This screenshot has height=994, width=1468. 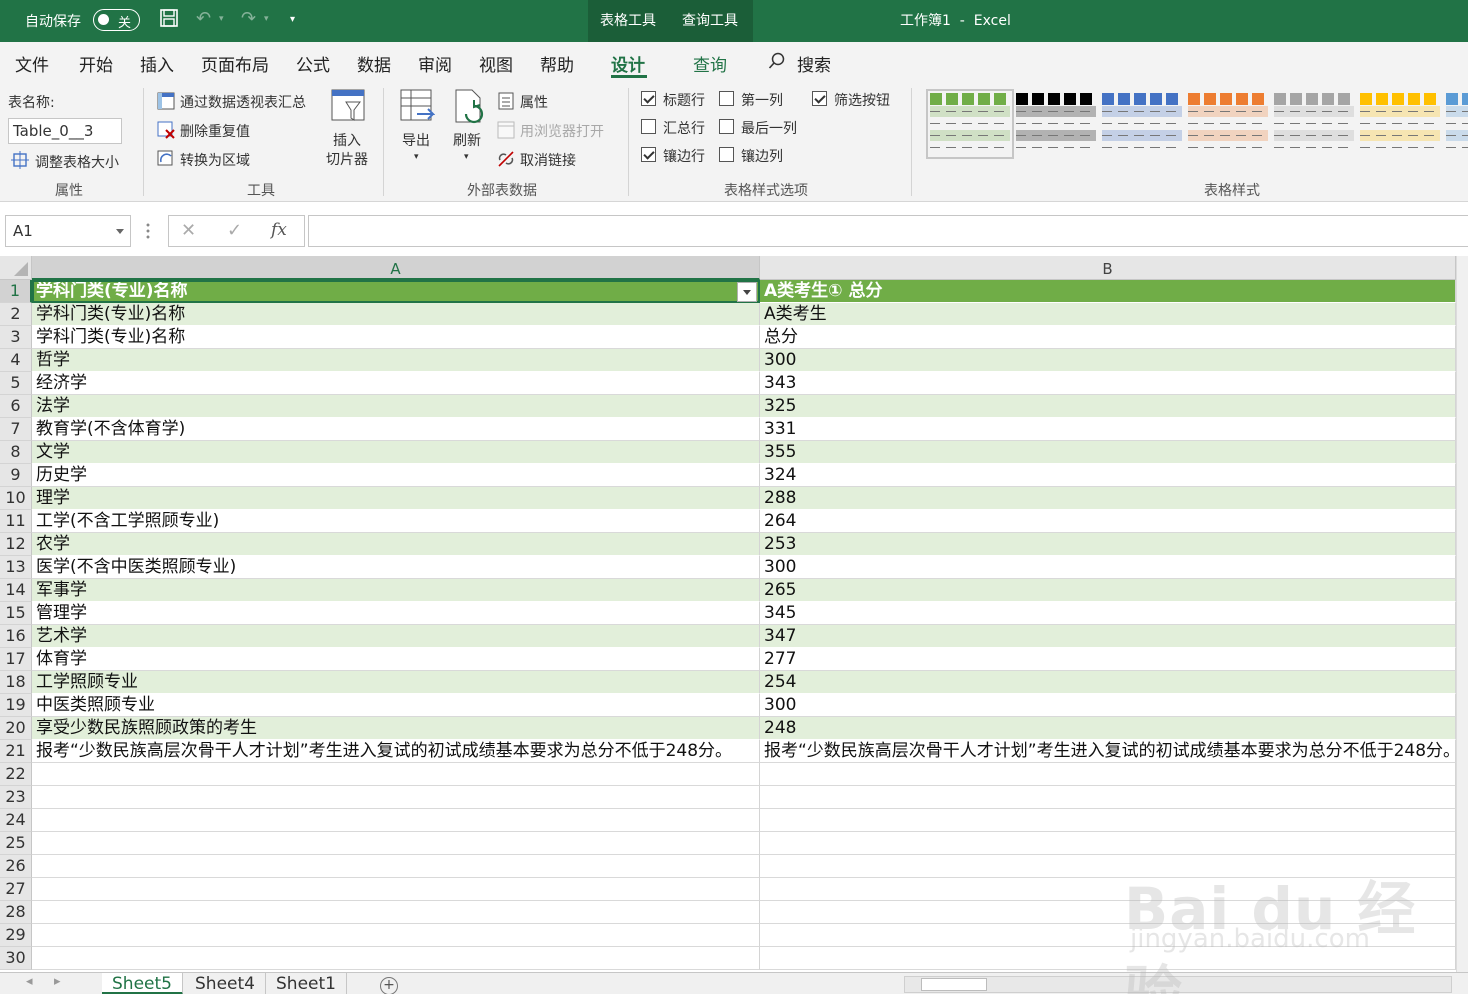 What do you see at coordinates (16, 406) in the screenshot?
I see `row-header: 6` at bounding box center [16, 406].